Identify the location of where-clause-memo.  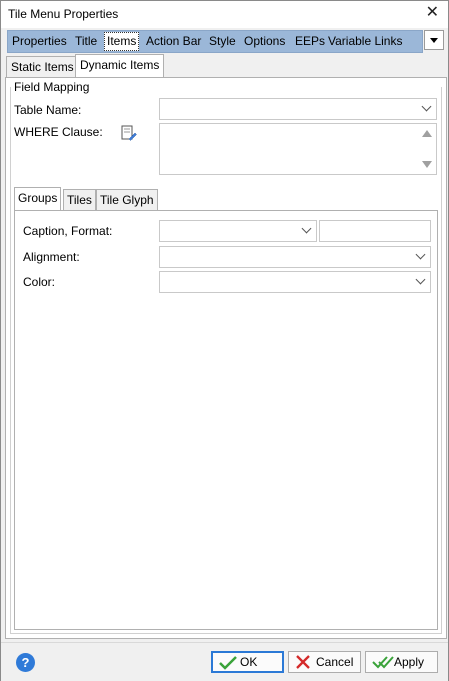
(298, 149).